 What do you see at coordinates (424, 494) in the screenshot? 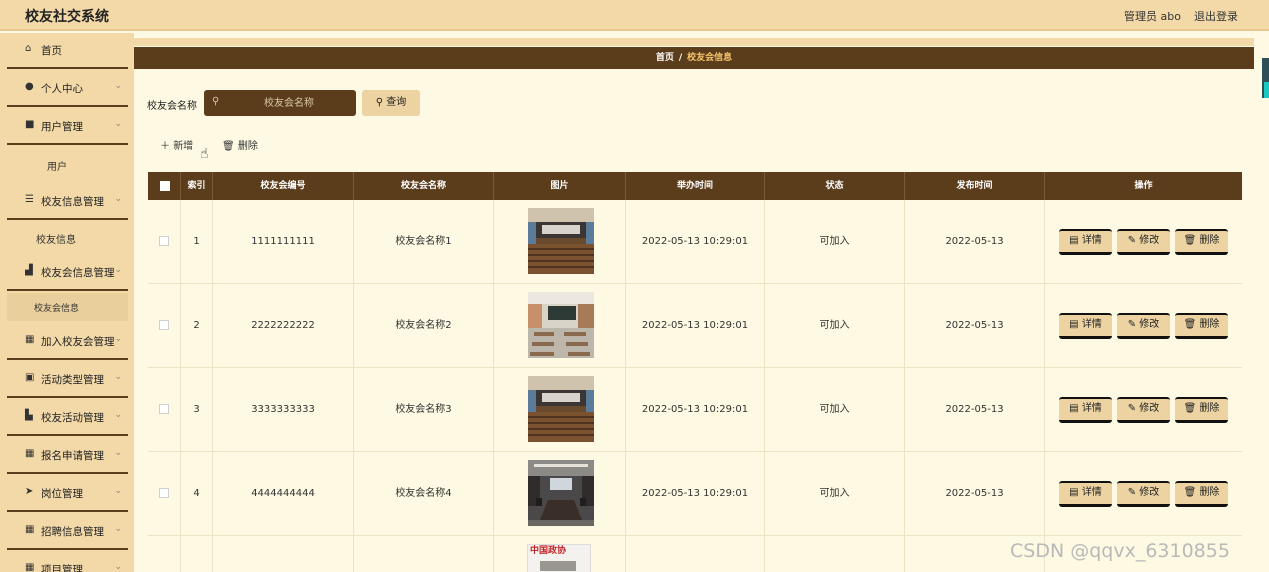
I see `name-cell: 校友会名称4` at bounding box center [424, 494].